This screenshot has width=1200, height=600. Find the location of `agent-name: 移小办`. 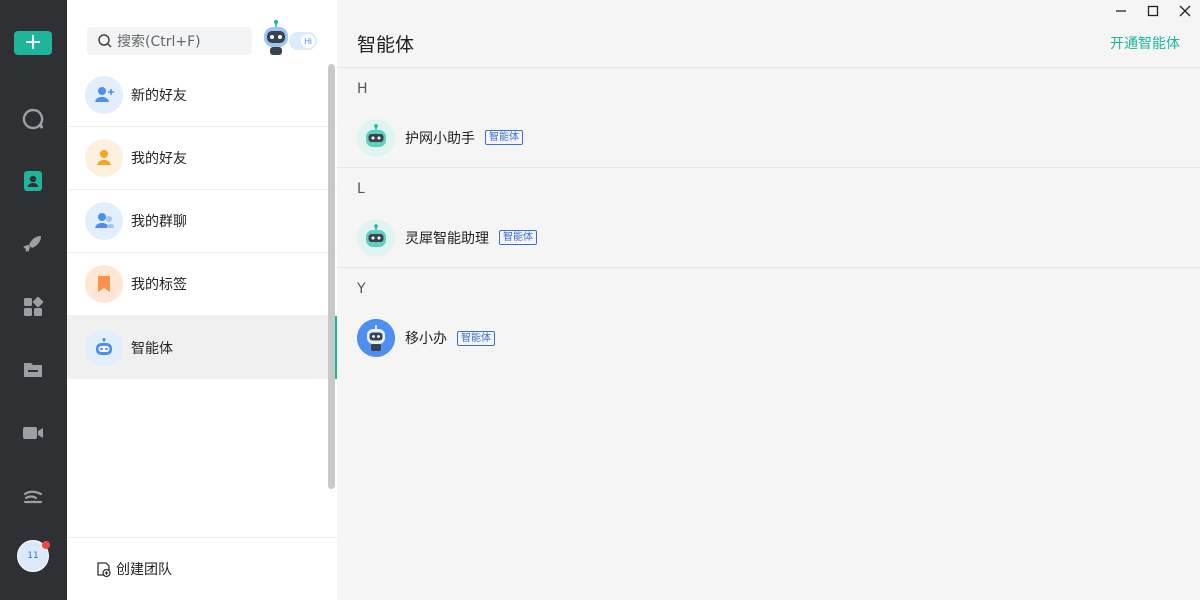

agent-name: 移小办 is located at coordinates (426, 339).